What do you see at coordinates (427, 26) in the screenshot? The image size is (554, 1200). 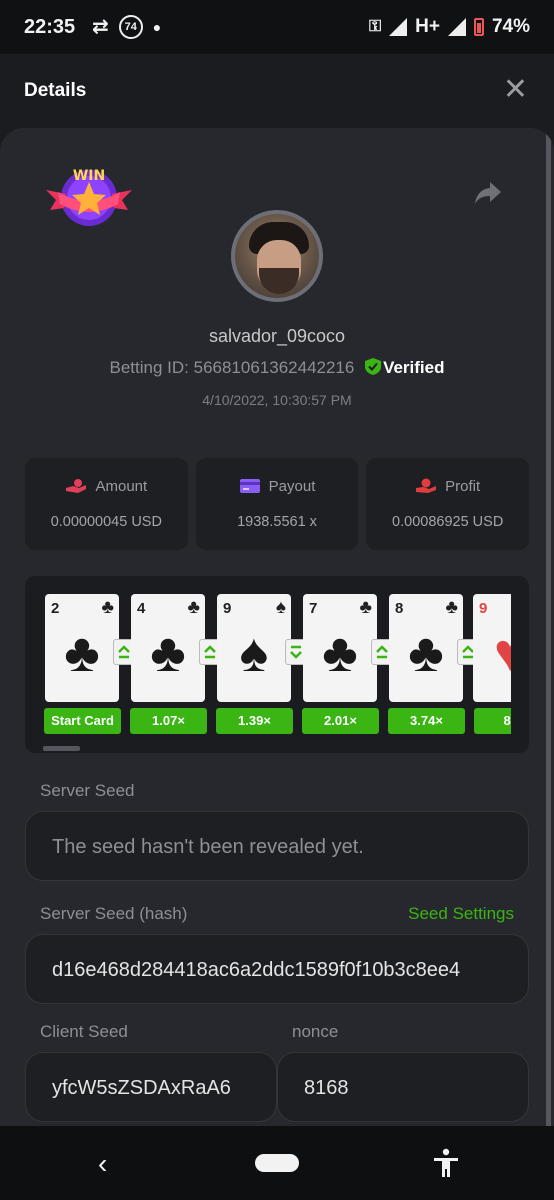 I see `network-type: H+` at bounding box center [427, 26].